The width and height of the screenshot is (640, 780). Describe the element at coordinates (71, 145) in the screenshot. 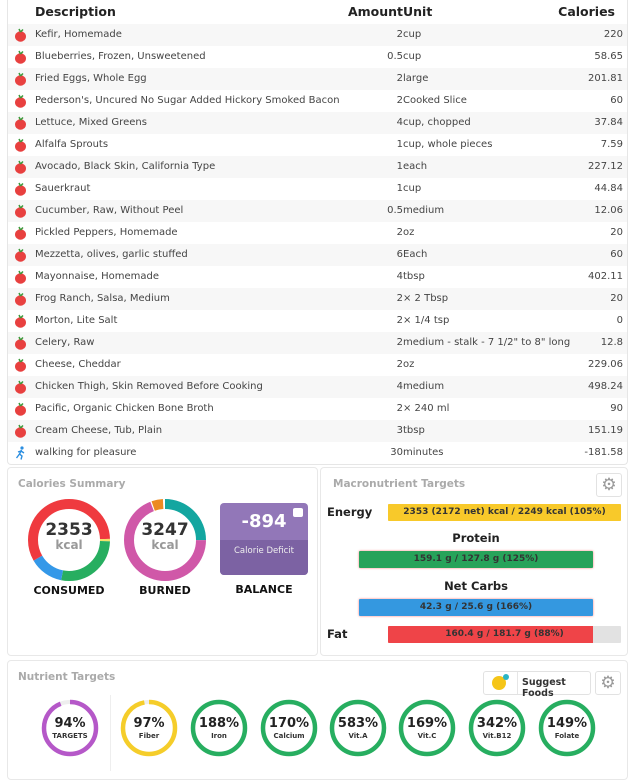

I see `row-description: Alfalfa Sprouts` at that location.